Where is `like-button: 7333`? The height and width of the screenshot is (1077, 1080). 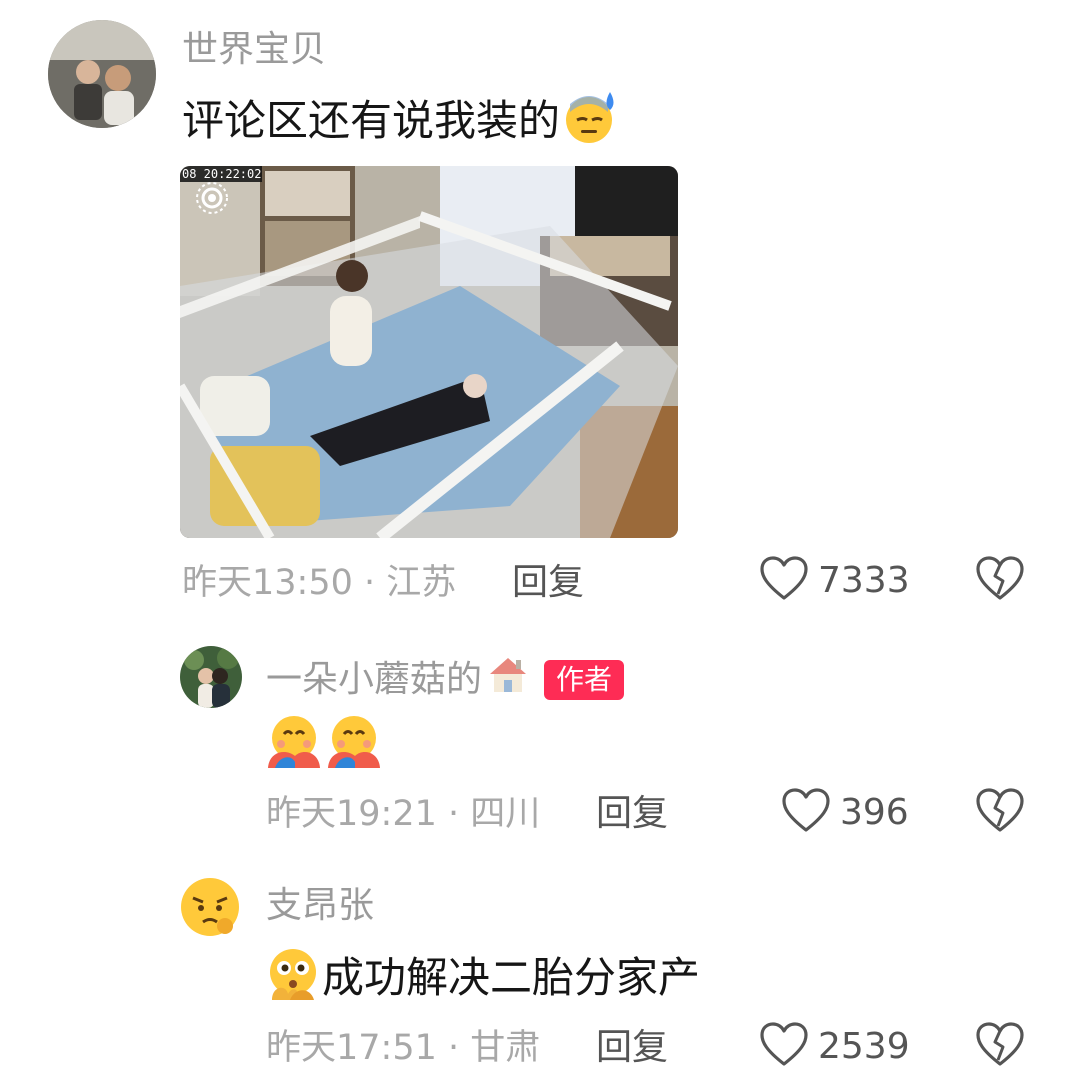
like-button: 7333 is located at coordinates (835, 581).